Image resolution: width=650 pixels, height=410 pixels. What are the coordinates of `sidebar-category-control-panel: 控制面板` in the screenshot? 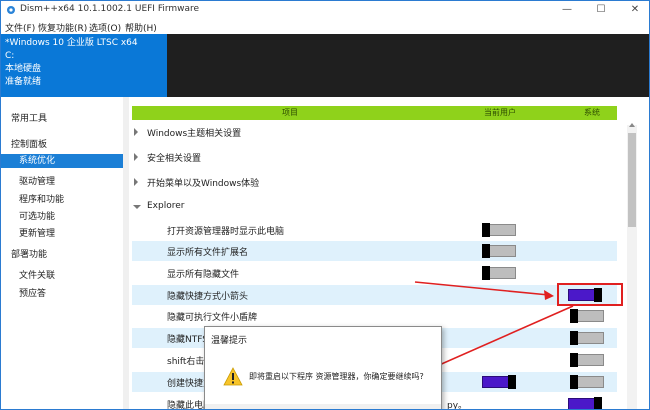 It's located at (29, 143).